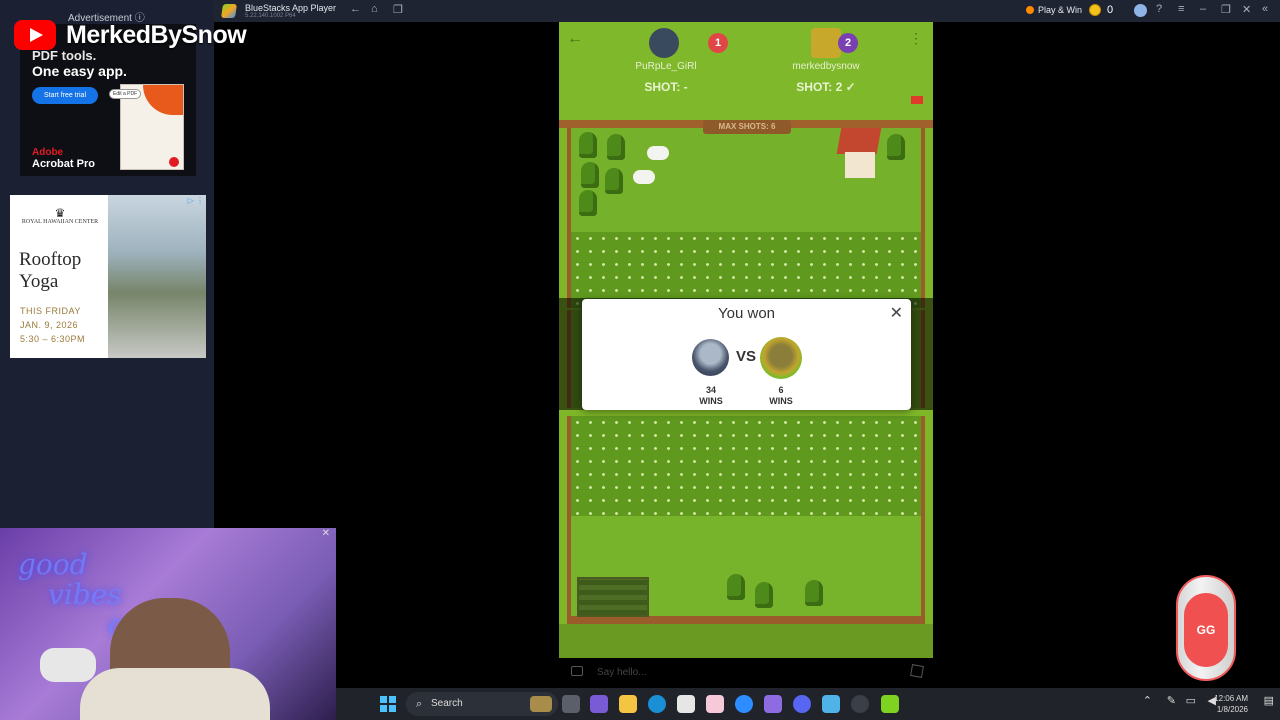  What do you see at coordinates (374, 9) in the screenshot?
I see `home-icon: ⌂` at bounding box center [374, 9].